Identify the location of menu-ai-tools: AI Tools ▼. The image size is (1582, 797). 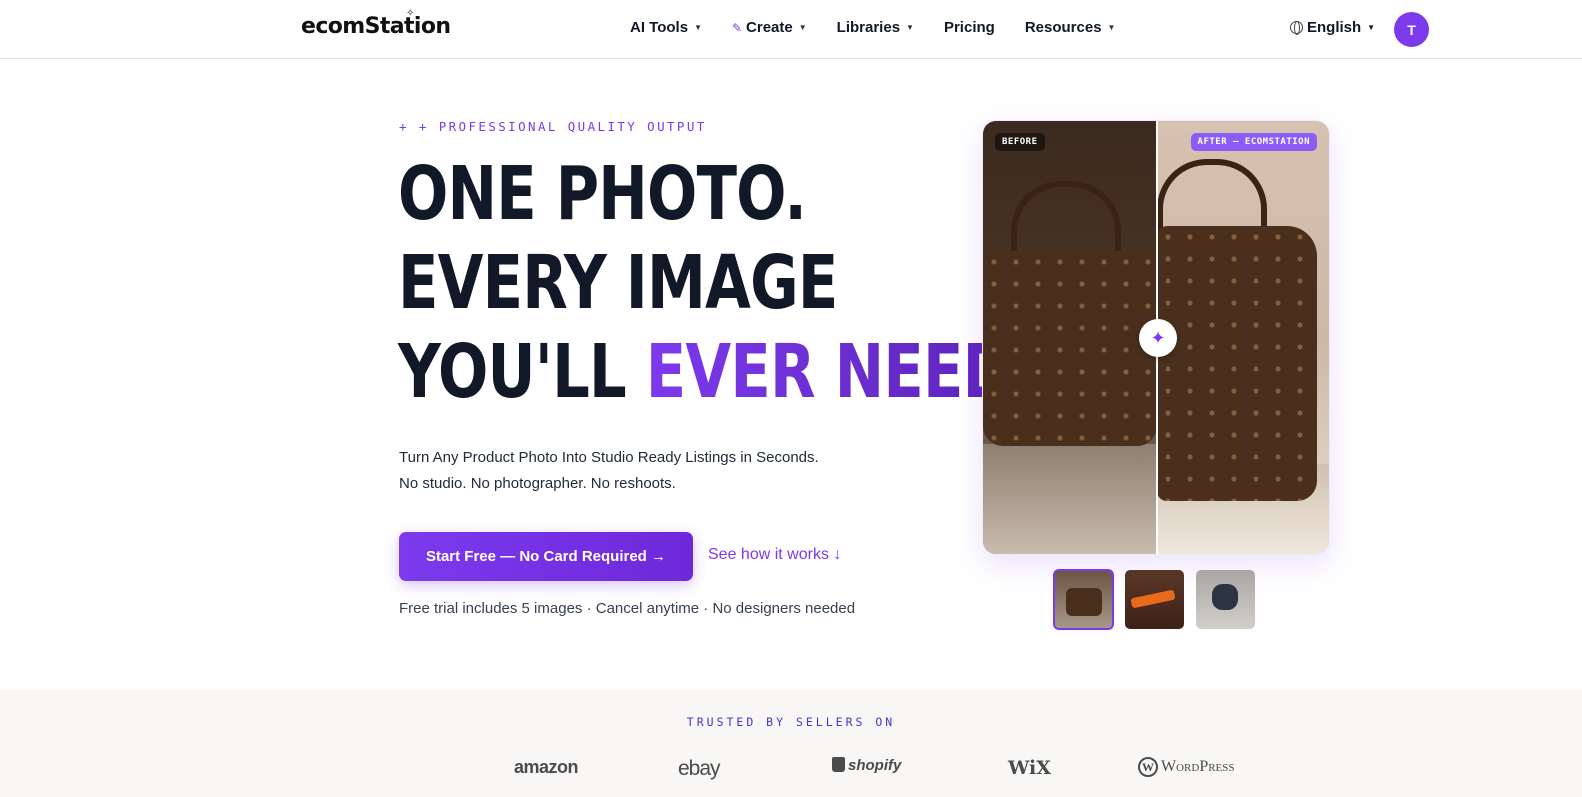
(666, 27).